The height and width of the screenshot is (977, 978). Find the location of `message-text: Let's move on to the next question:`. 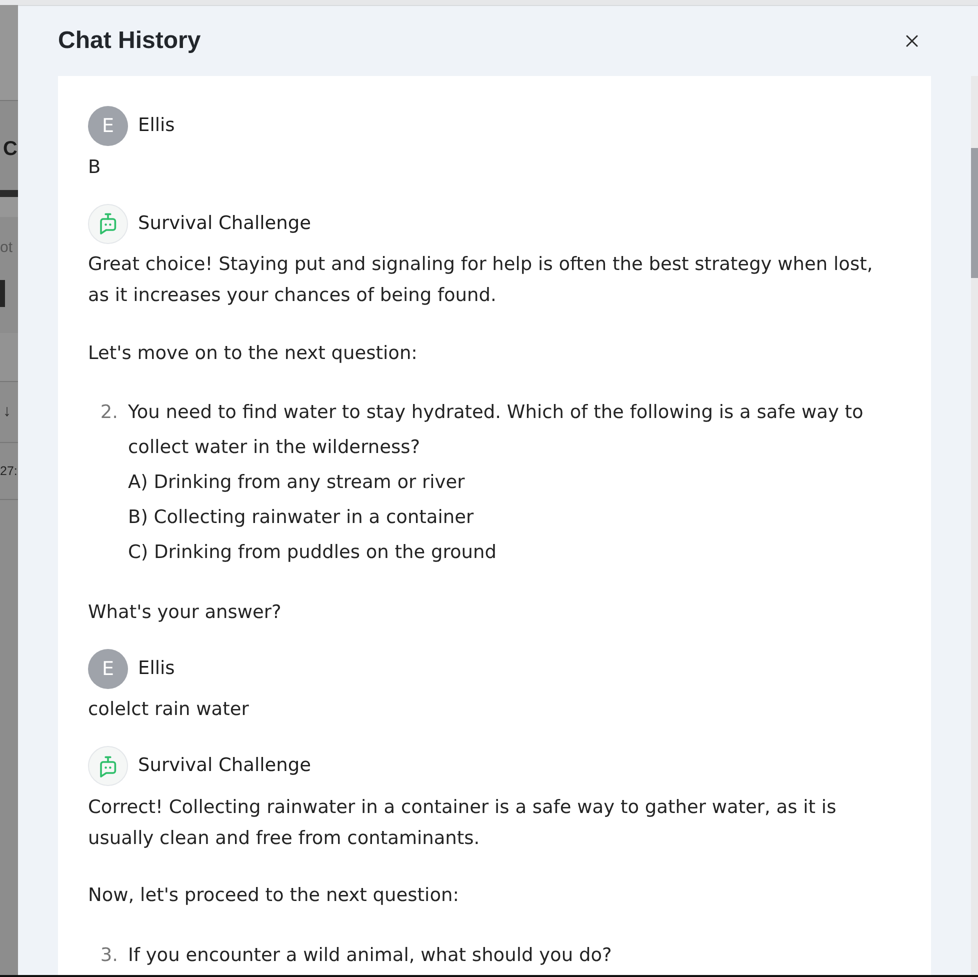

message-text: Let's move on to the next question: is located at coordinates (253, 354).